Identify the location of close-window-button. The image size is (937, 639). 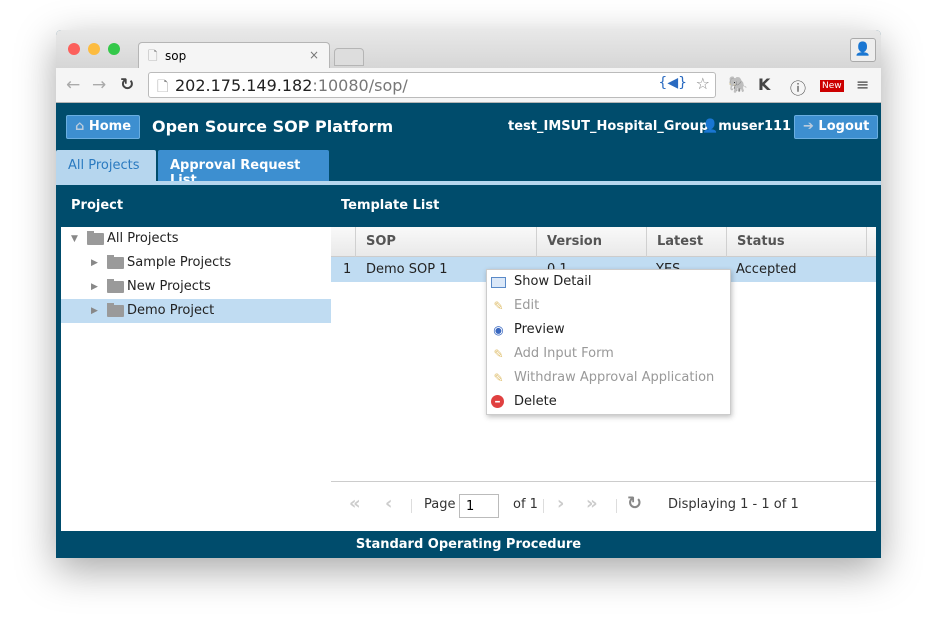
(74, 49).